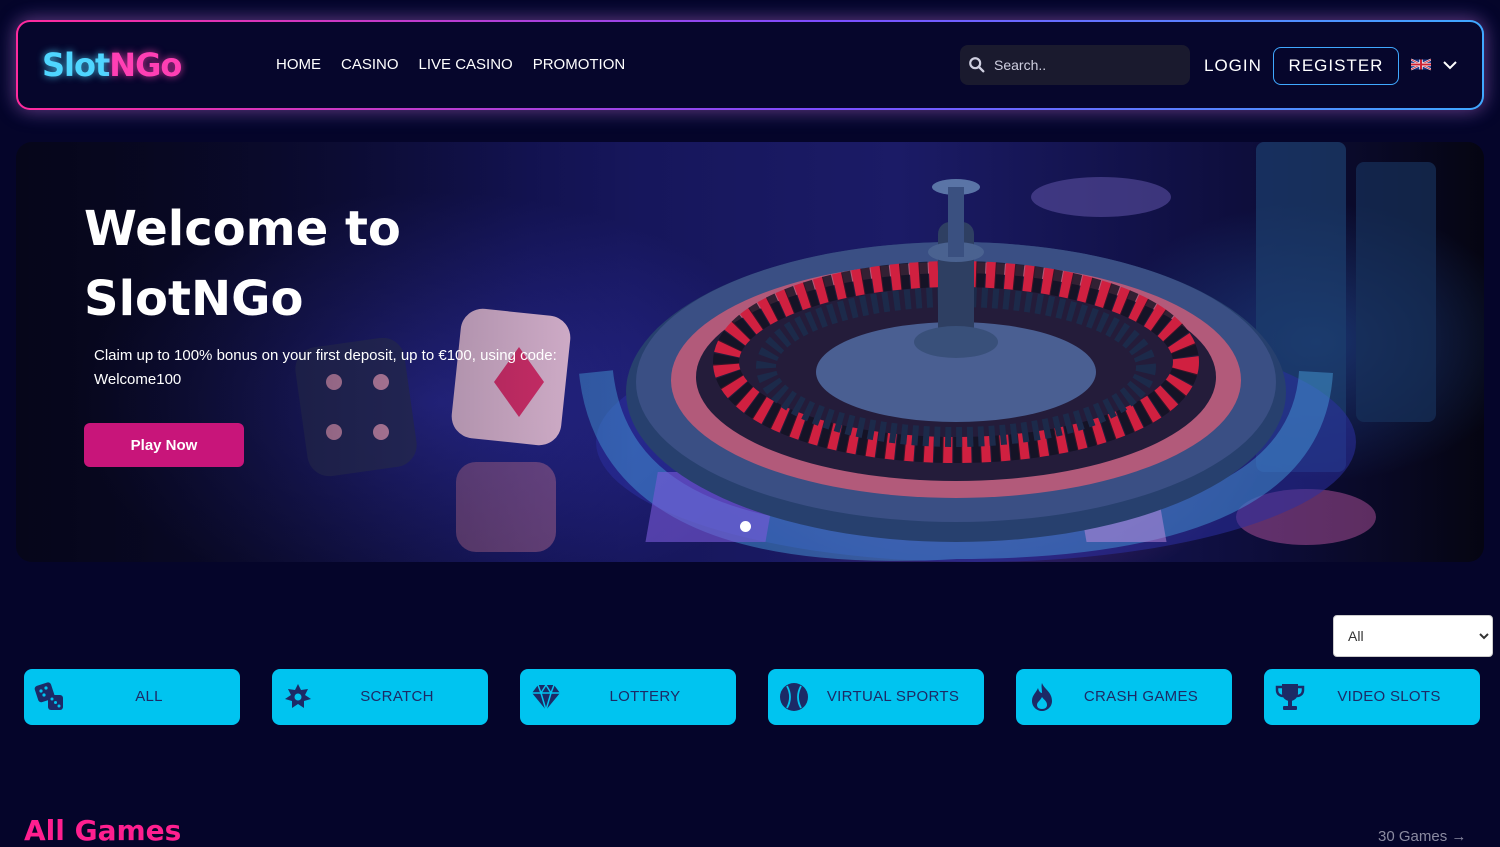 The image size is (1500, 847). I want to click on language-selector, so click(1434, 64).